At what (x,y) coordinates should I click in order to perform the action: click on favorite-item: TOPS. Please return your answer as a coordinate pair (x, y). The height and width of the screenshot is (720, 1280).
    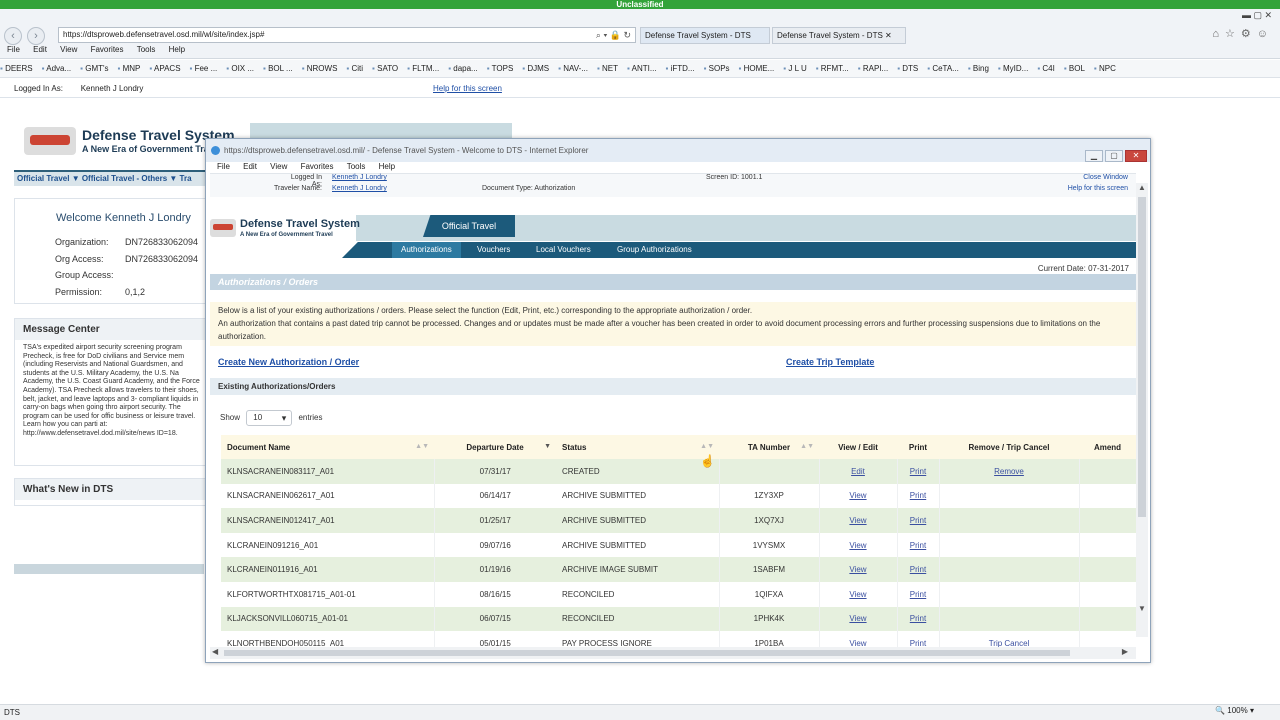
    Looking at the image, I should click on (500, 68).